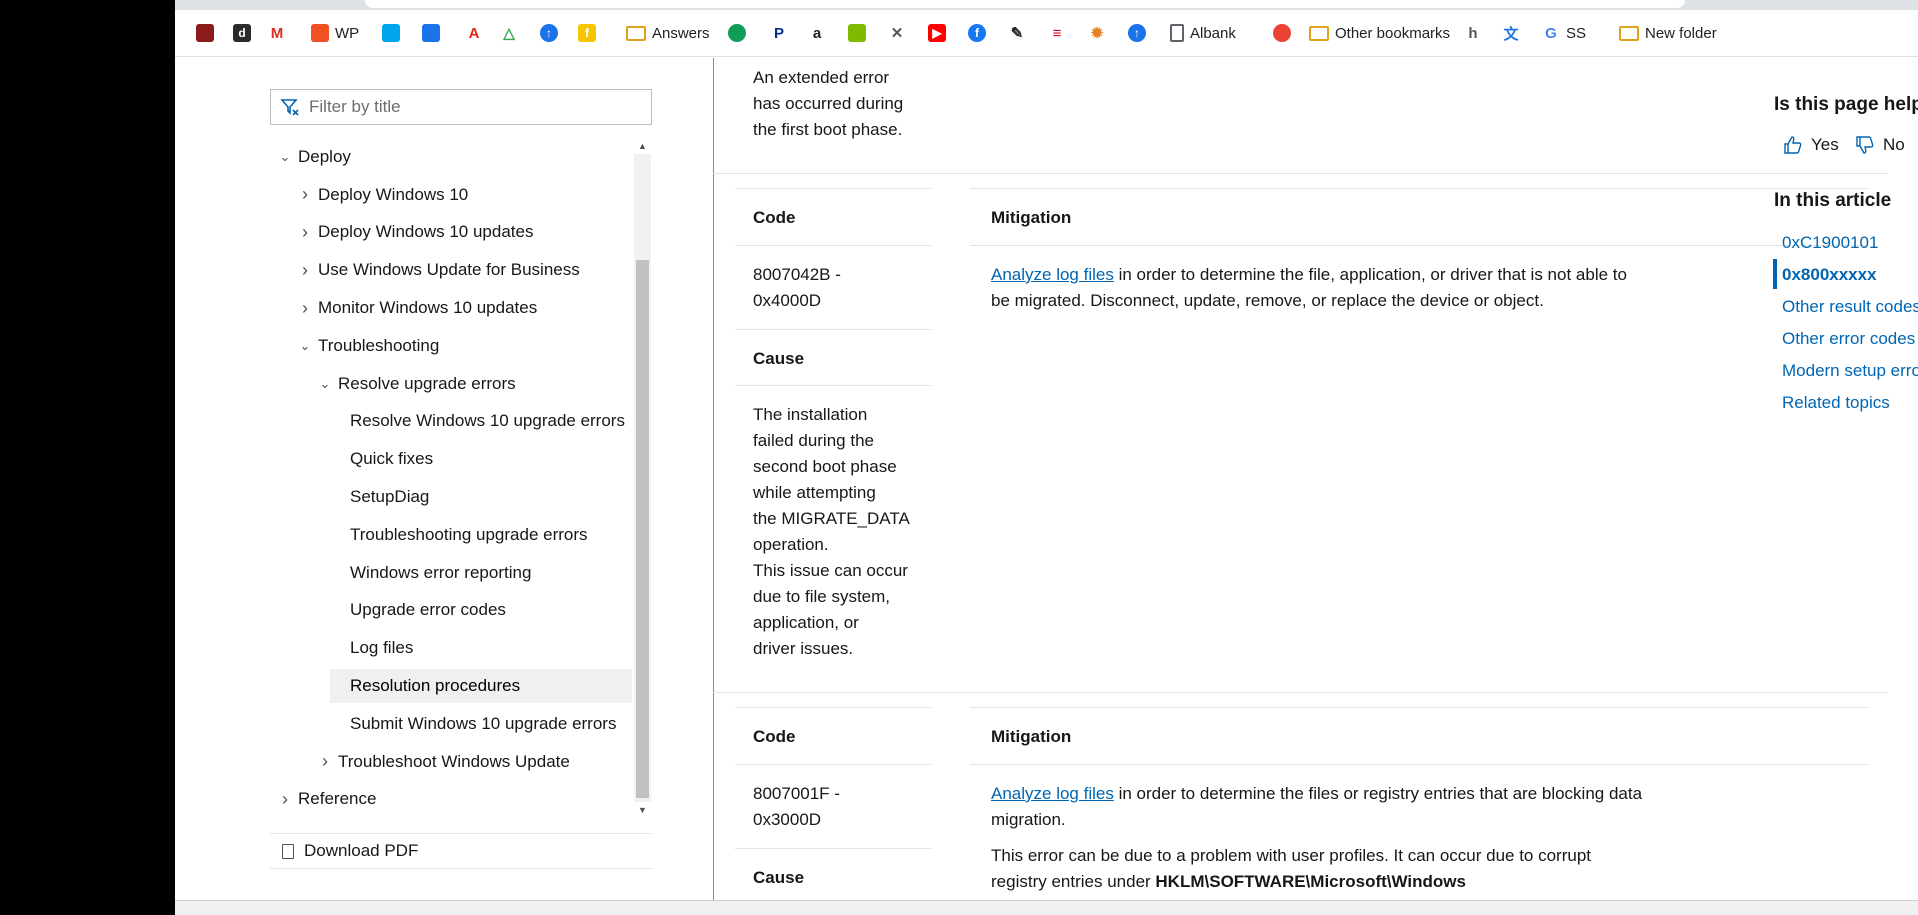  Describe the element at coordinates (469, 107) in the screenshot. I see `filter-input` at that location.